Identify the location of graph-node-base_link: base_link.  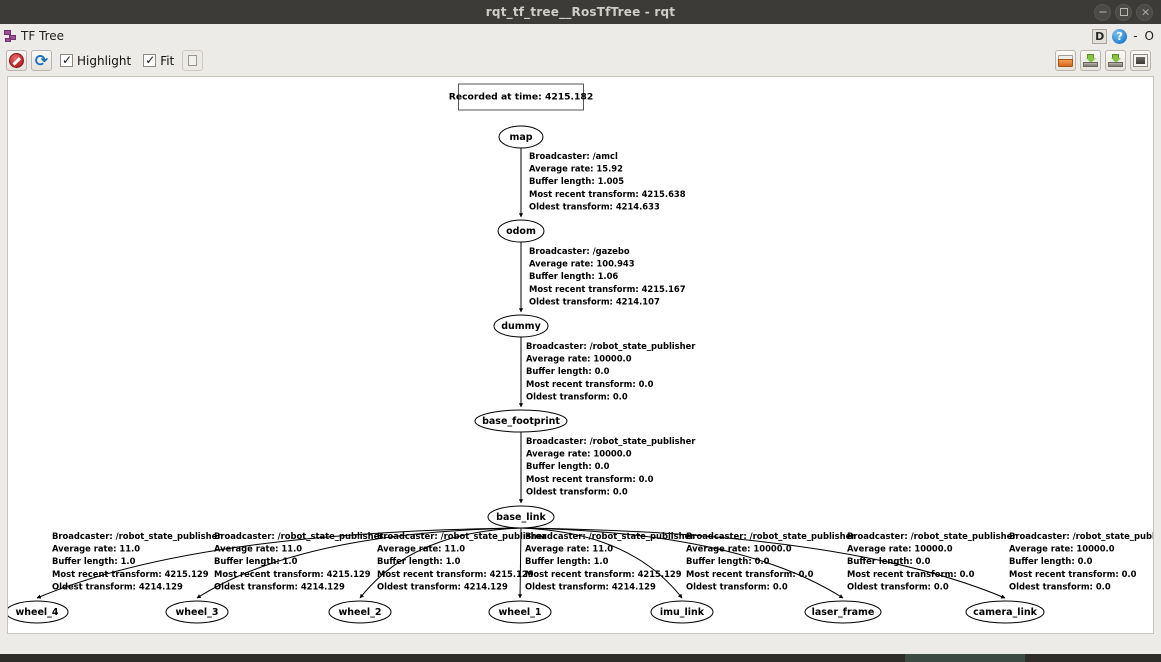
(521, 517).